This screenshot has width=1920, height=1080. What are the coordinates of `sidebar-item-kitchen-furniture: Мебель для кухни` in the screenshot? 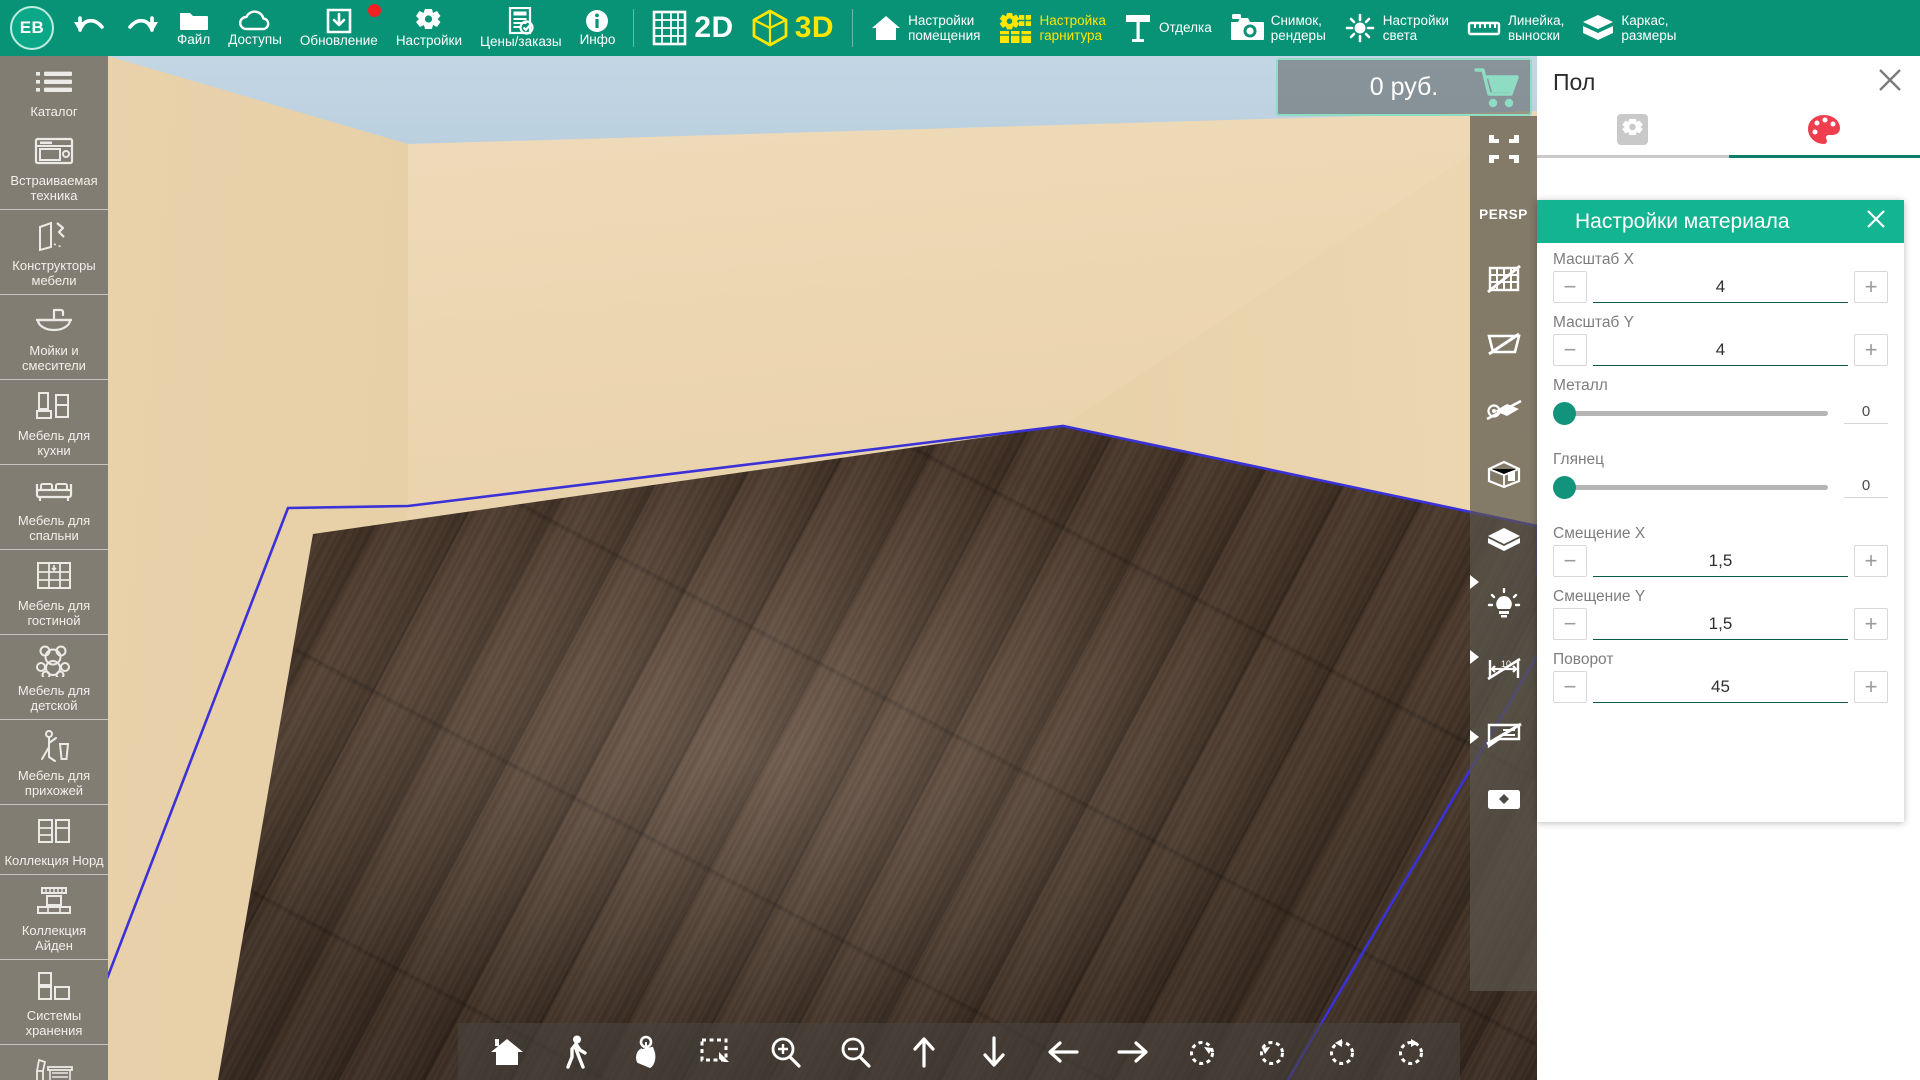 It's located at (54, 422).